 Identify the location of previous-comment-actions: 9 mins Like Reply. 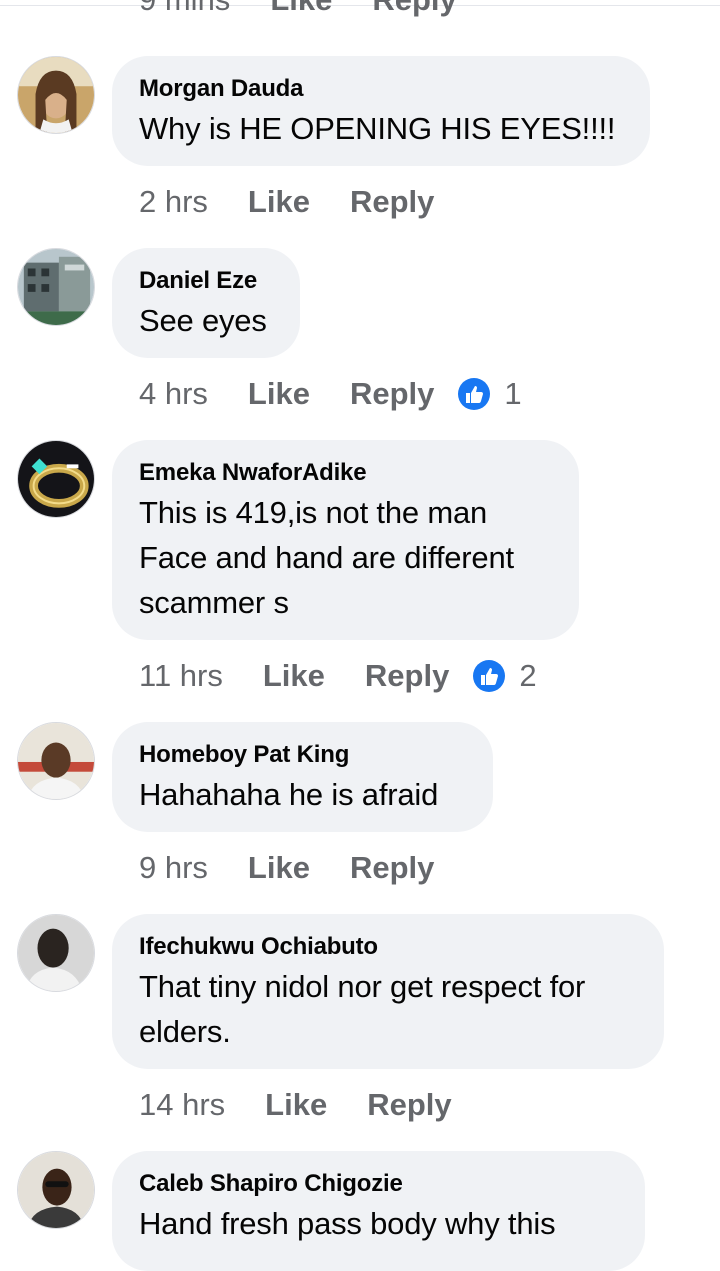
(298, 10).